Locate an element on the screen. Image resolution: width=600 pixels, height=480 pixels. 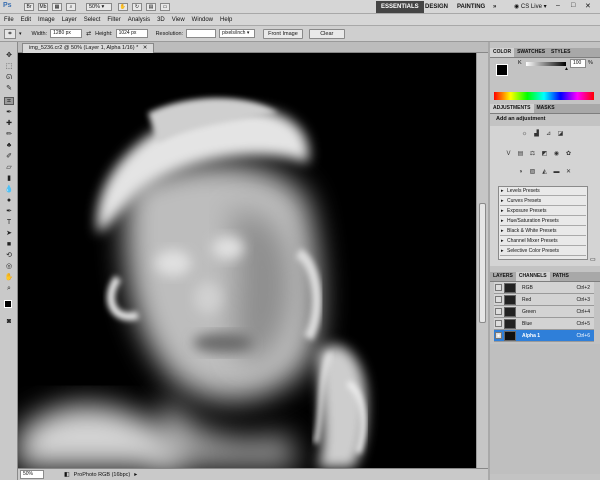
tab-masks: MASKS is located at coordinates (546, 108).